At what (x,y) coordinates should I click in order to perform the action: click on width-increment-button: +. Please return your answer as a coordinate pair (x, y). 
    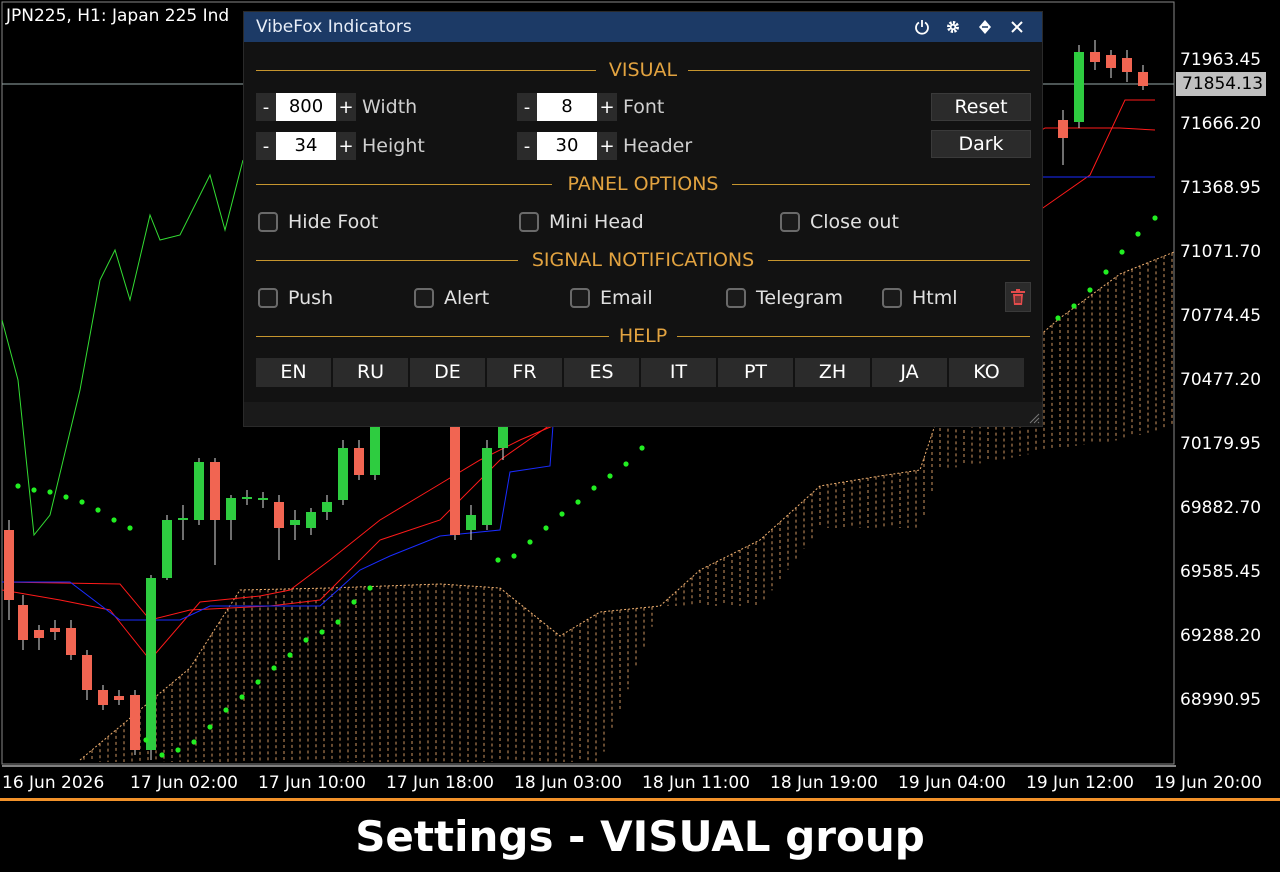
    Looking at the image, I should click on (346, 107).